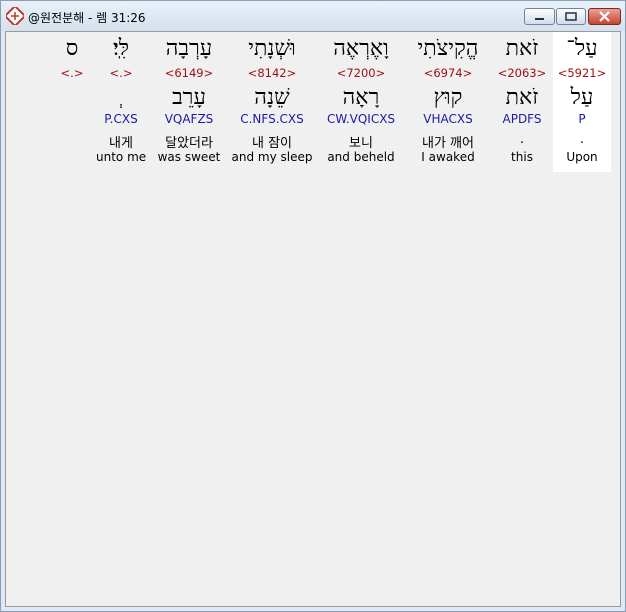 The height and width of the screenshot is (612, 626). Describe the element at coordinates (189, 143) in the screenshot. I see `korean-gloss: 달았더라` at that location.